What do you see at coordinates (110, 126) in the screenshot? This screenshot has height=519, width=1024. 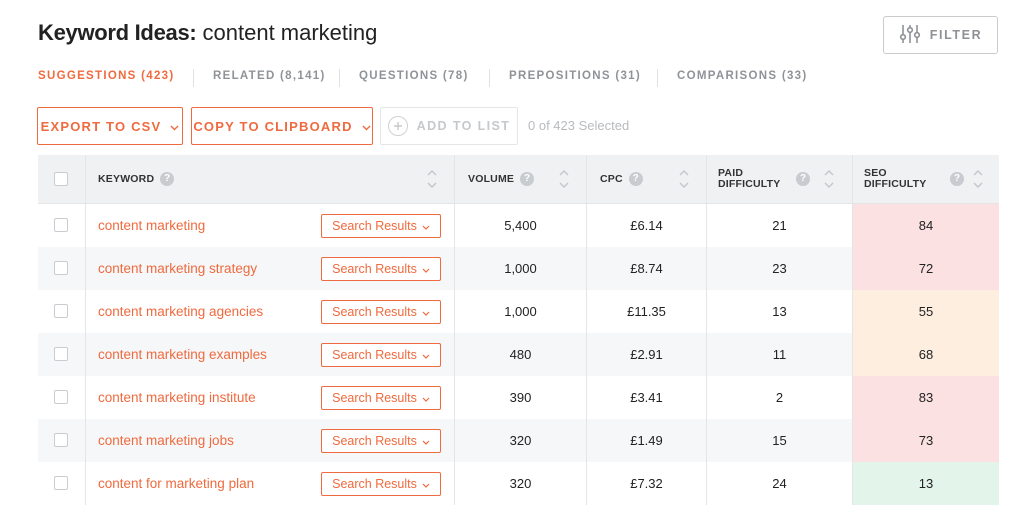 I see `export-csv-button: EXPORT TO CSV` at bounding box center [110, 126].